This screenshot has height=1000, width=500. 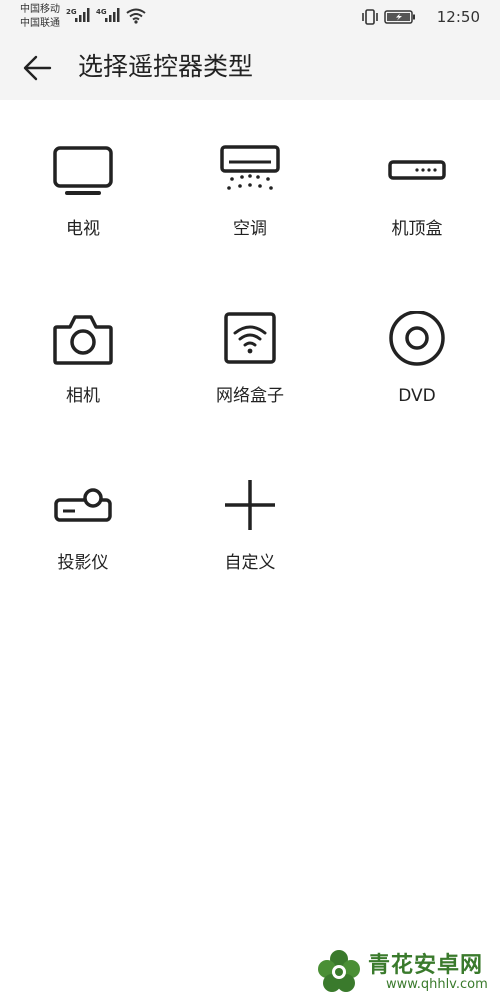 I want to click on tv-icon, so click(x=83, y=170).